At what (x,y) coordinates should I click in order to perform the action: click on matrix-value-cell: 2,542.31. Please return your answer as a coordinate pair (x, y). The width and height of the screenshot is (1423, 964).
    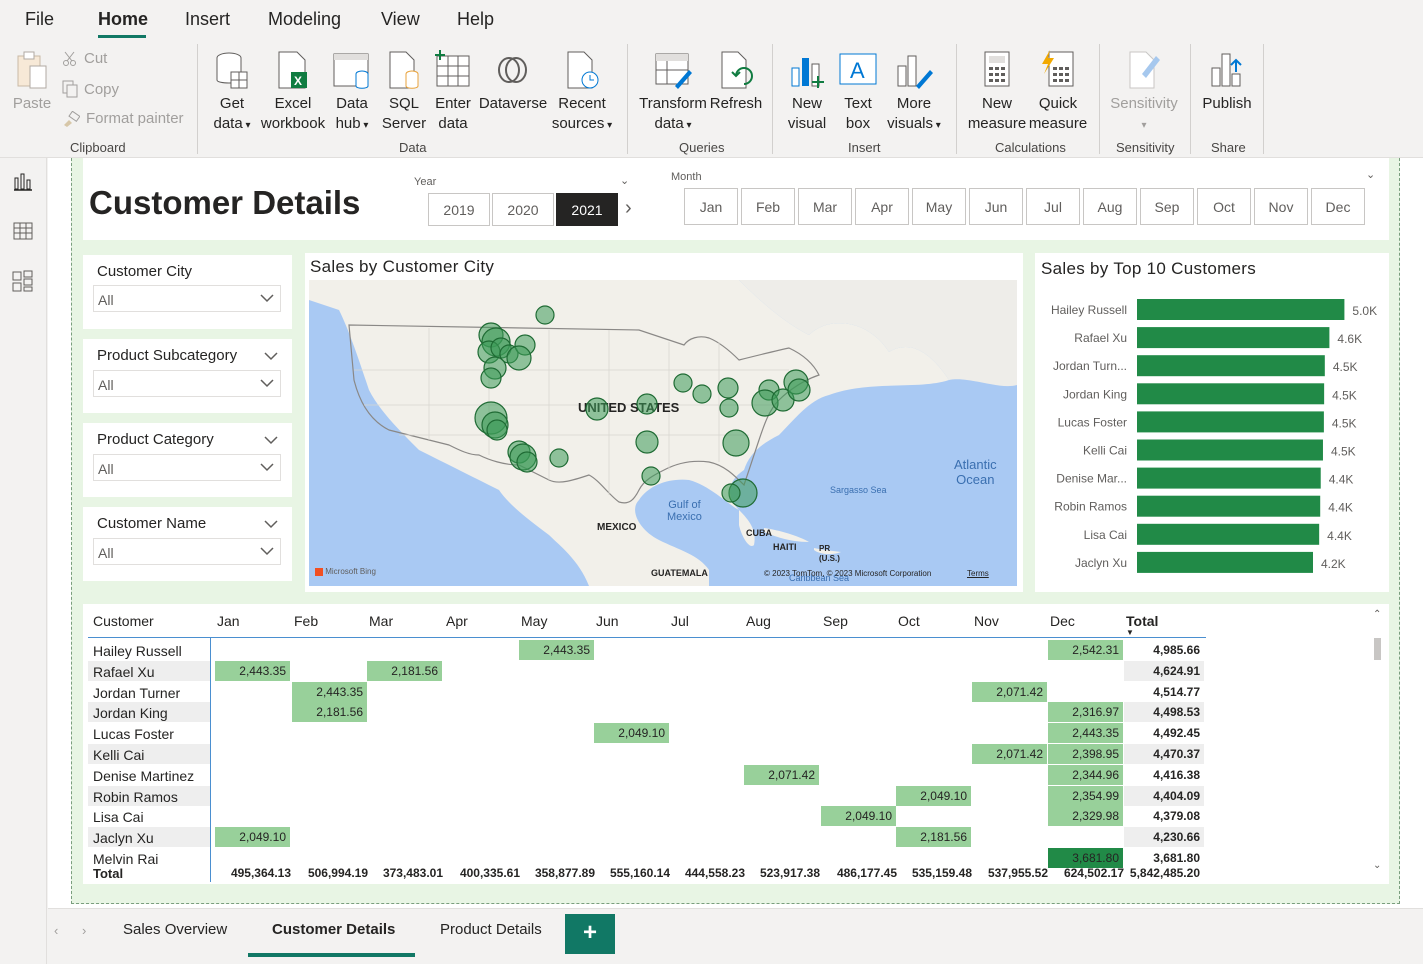
    Looking at the image, I should click on (1085, 650).